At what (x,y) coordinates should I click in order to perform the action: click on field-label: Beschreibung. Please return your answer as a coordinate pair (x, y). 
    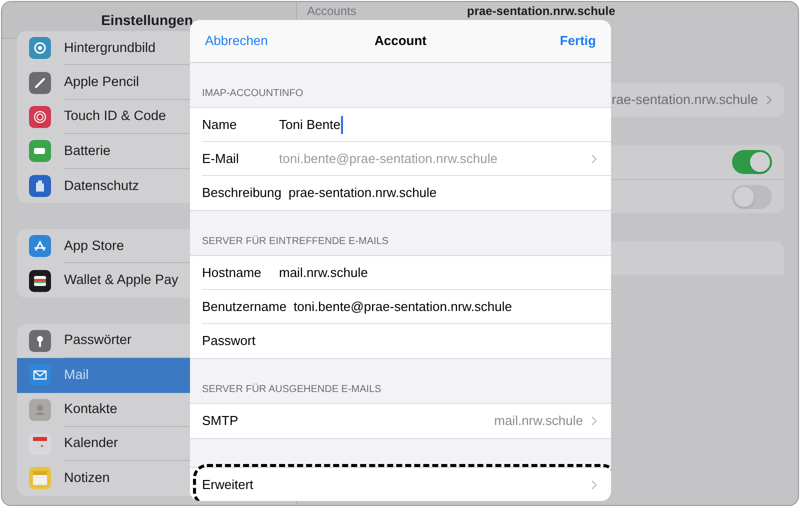
    Looking at the image, I should click on (242, 193).